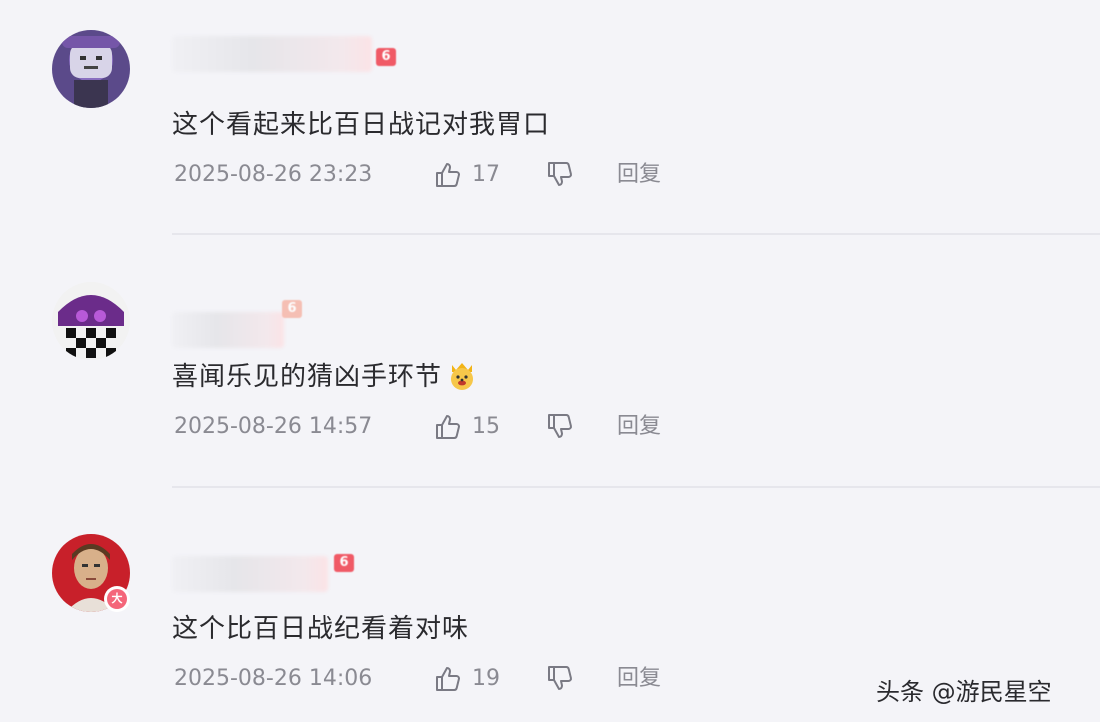  Describe the element at coordinates (307, 377) in the screenshot. I see `comment-text-content: 喜闻乐见的猜凶手环节` at that location.